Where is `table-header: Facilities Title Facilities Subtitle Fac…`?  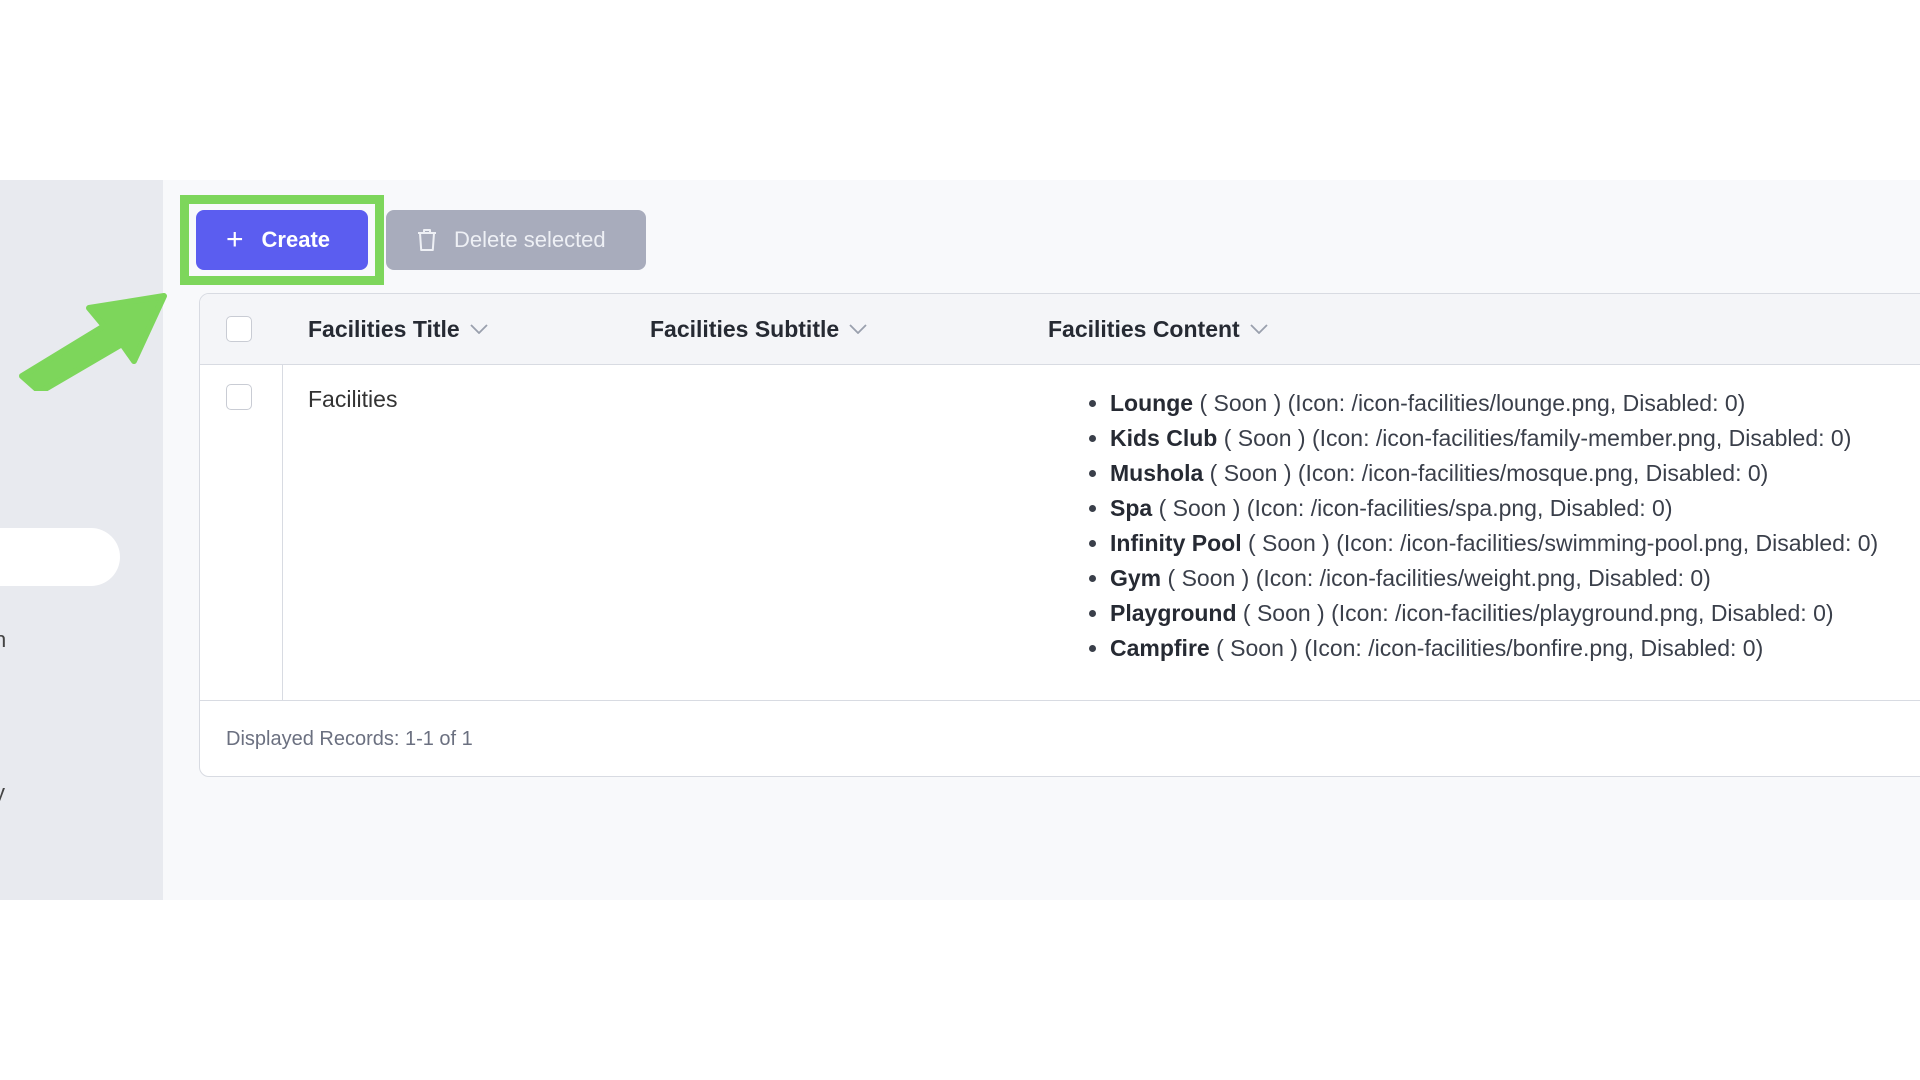
table-header: Facilities Title Facilities Subtitle Fac… is located at coordinates (1060, 329).